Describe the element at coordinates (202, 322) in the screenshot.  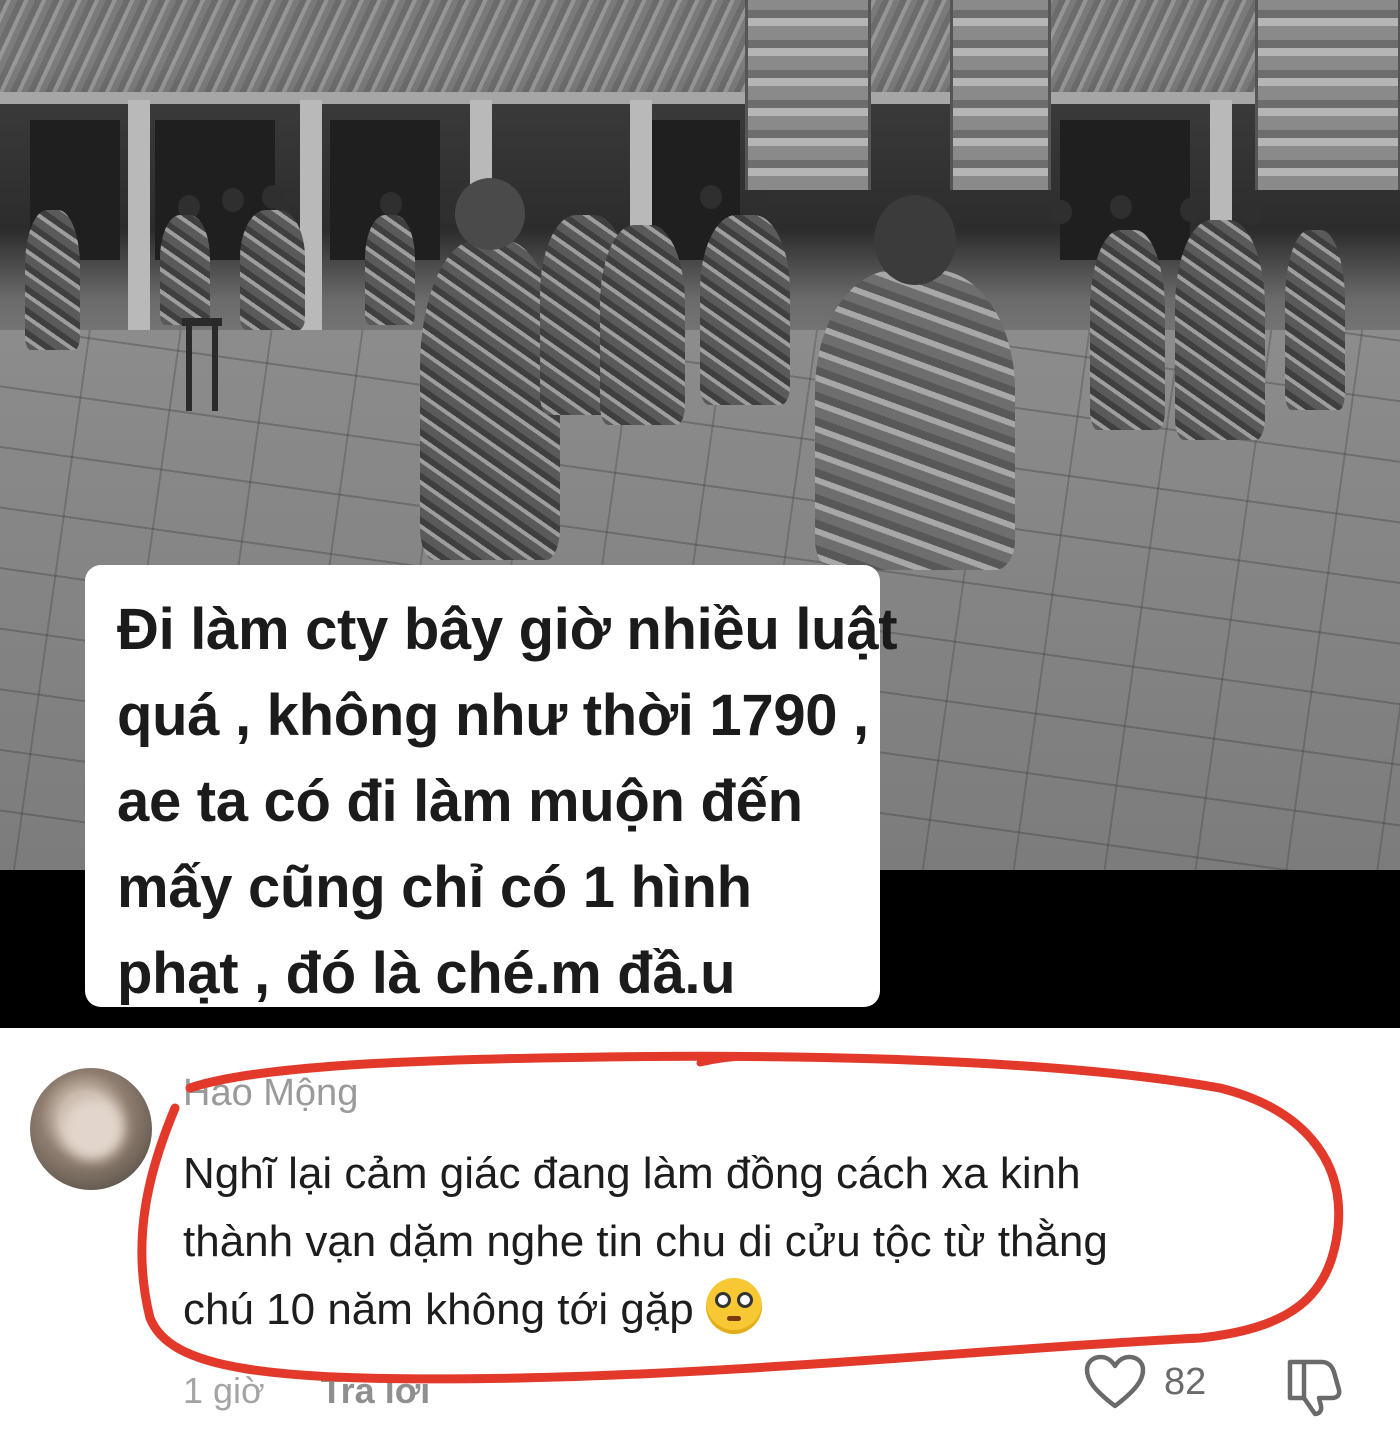
I see `stool` at that location.